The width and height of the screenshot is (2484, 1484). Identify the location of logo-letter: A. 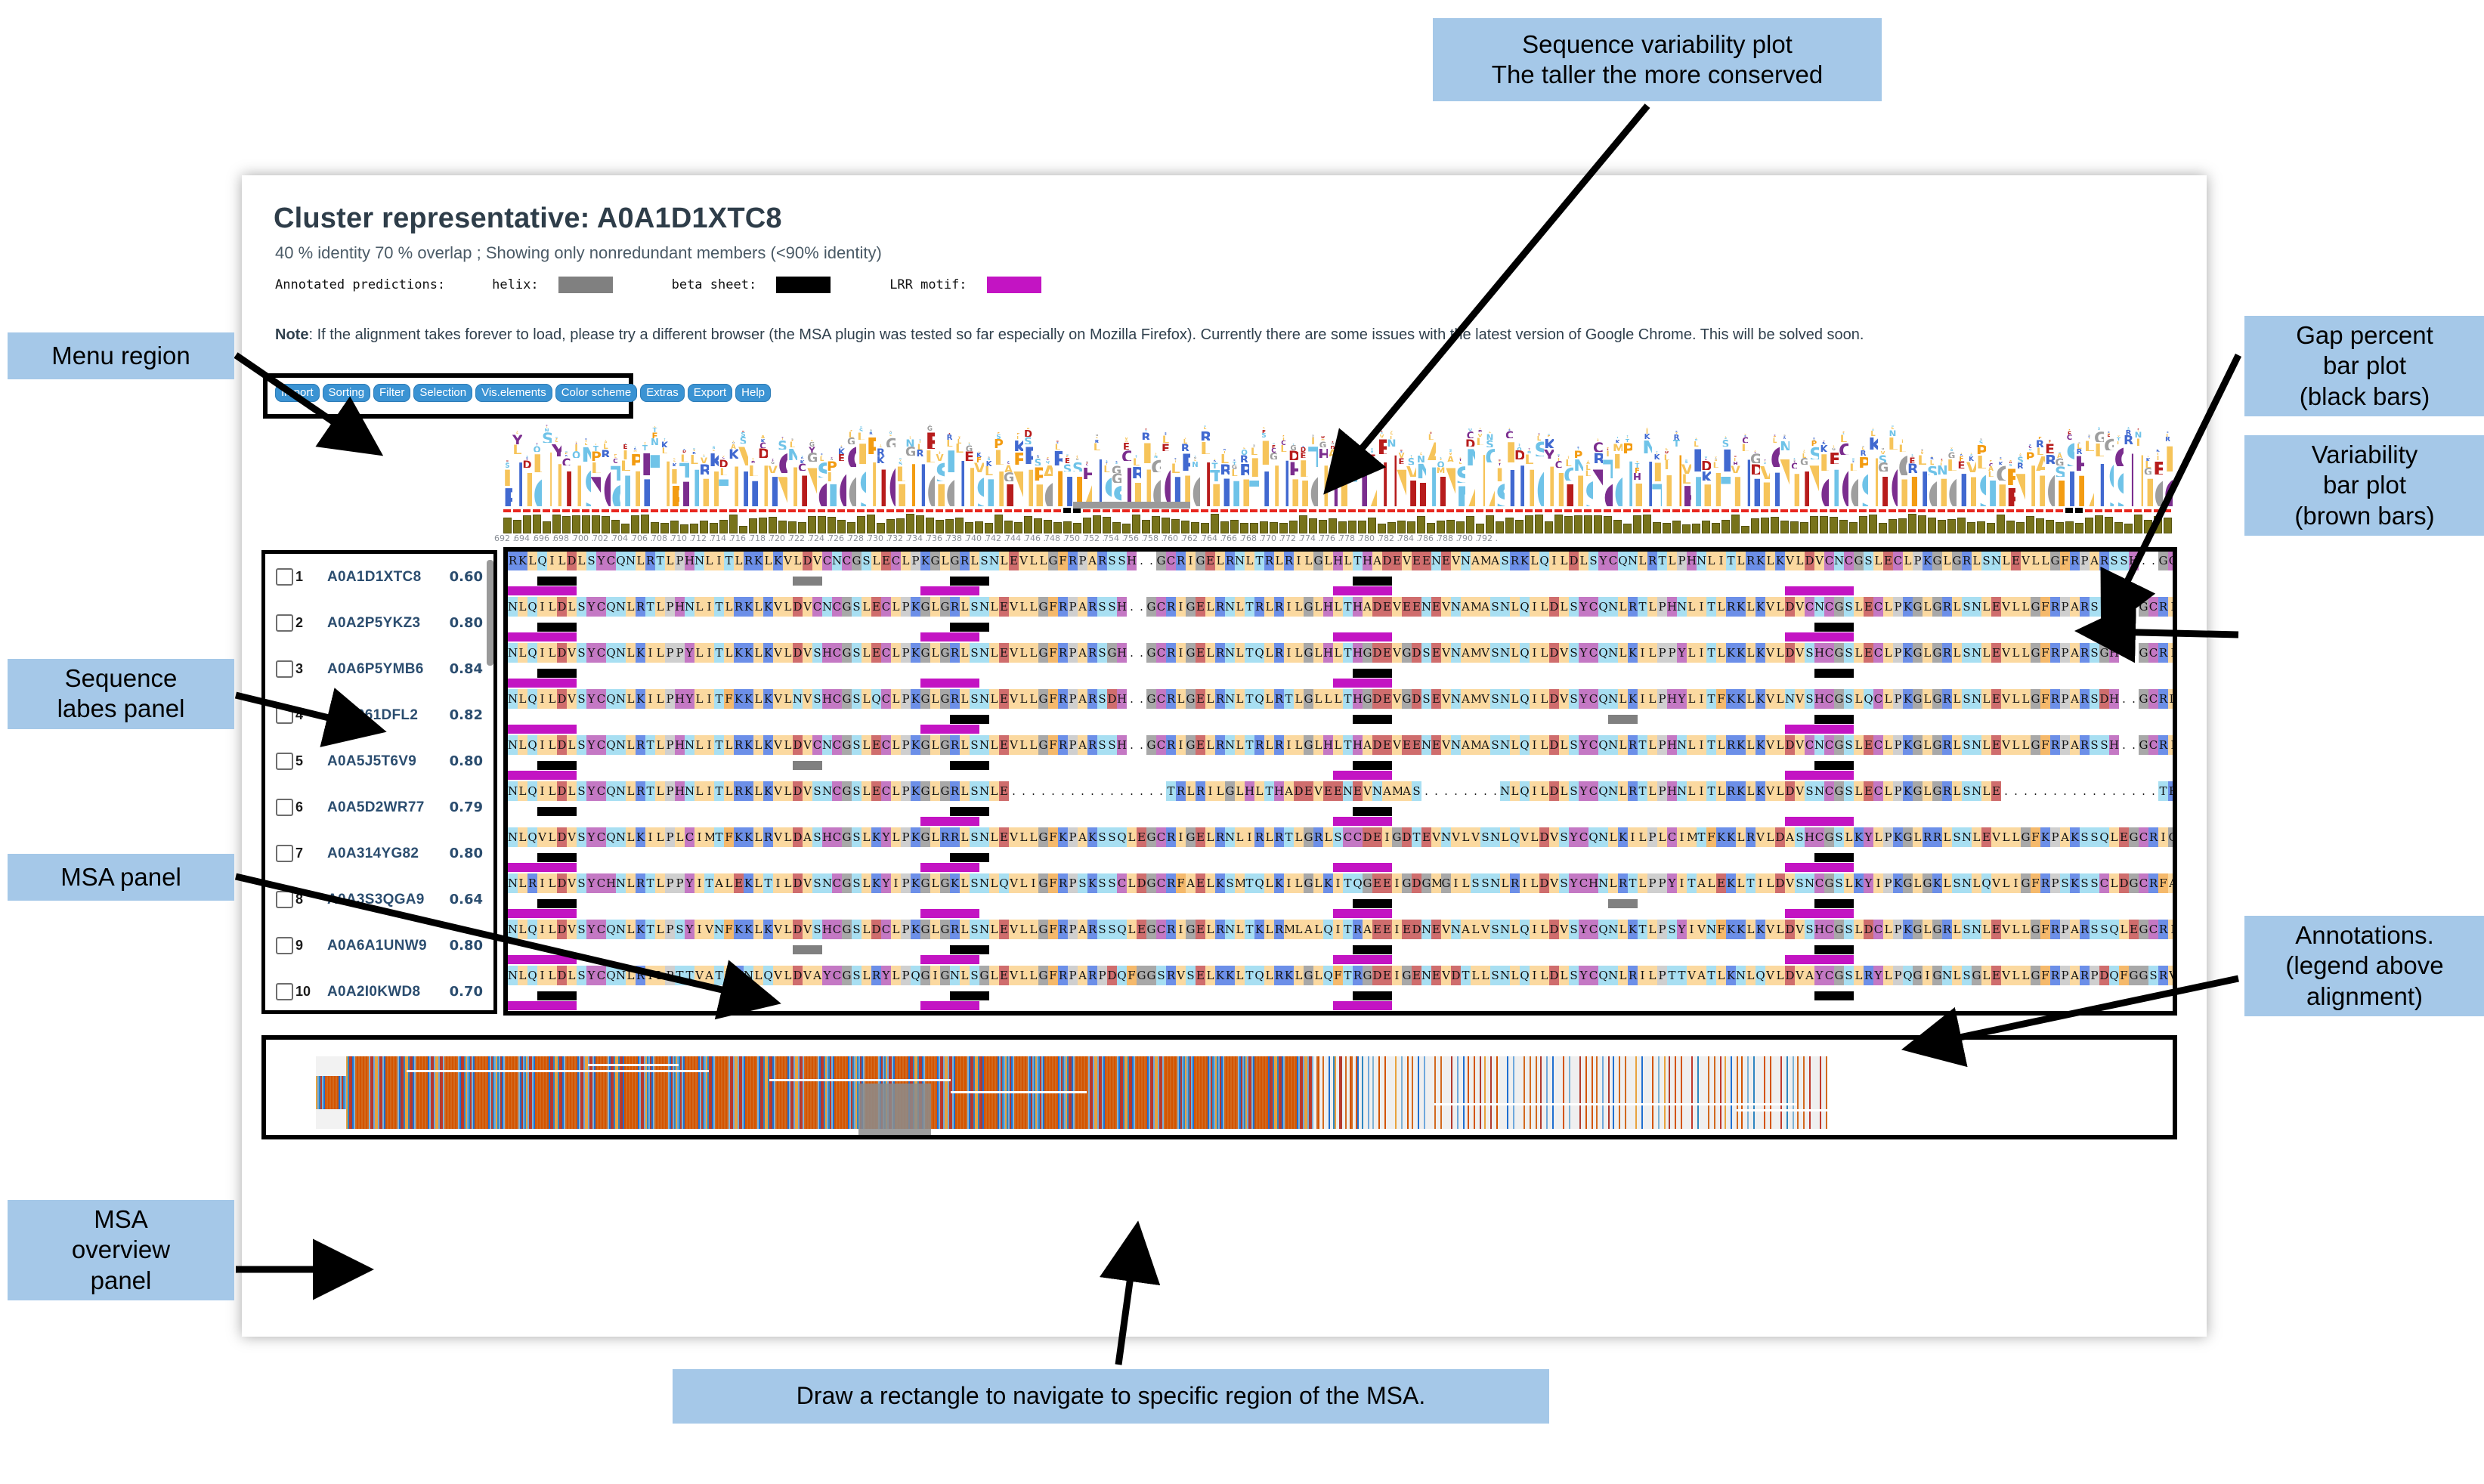
(2059, 455).